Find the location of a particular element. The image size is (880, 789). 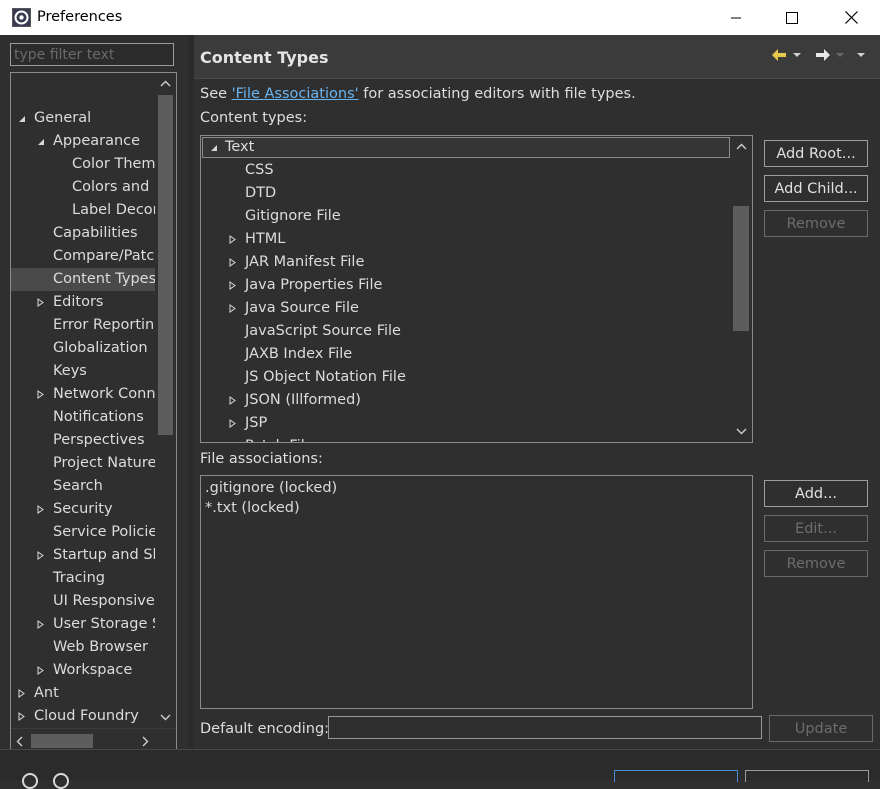

tree-item: Label Decora is located at coordinates (83, 210).